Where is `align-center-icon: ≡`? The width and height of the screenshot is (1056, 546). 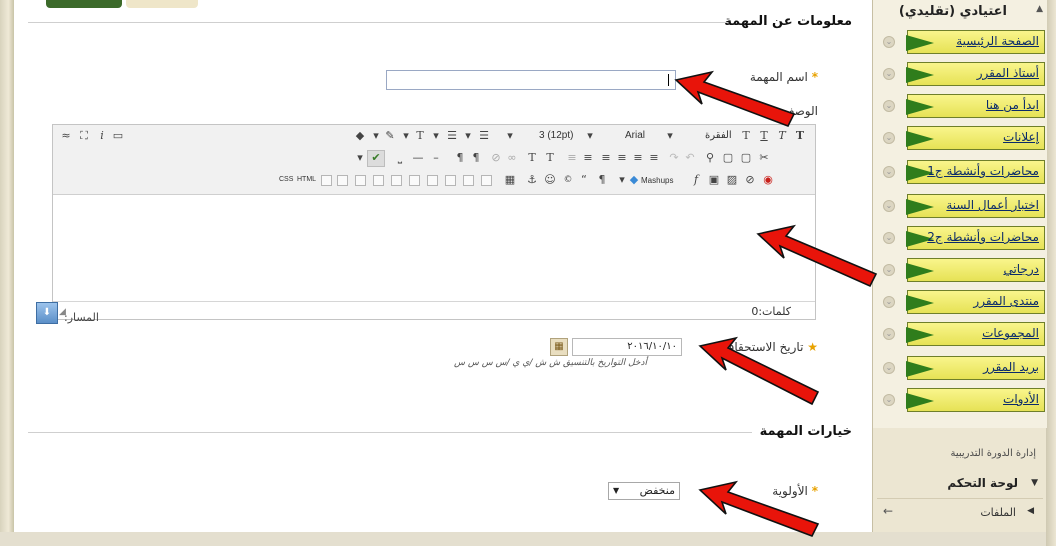
align-center-icon: ≡ is located at coordinates (638, 158).